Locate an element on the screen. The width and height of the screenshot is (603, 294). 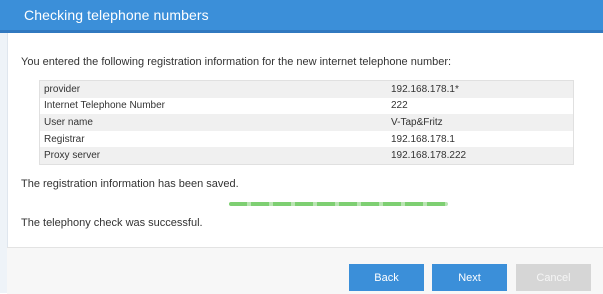
next-button: Next is located at coordinates (469, 277).